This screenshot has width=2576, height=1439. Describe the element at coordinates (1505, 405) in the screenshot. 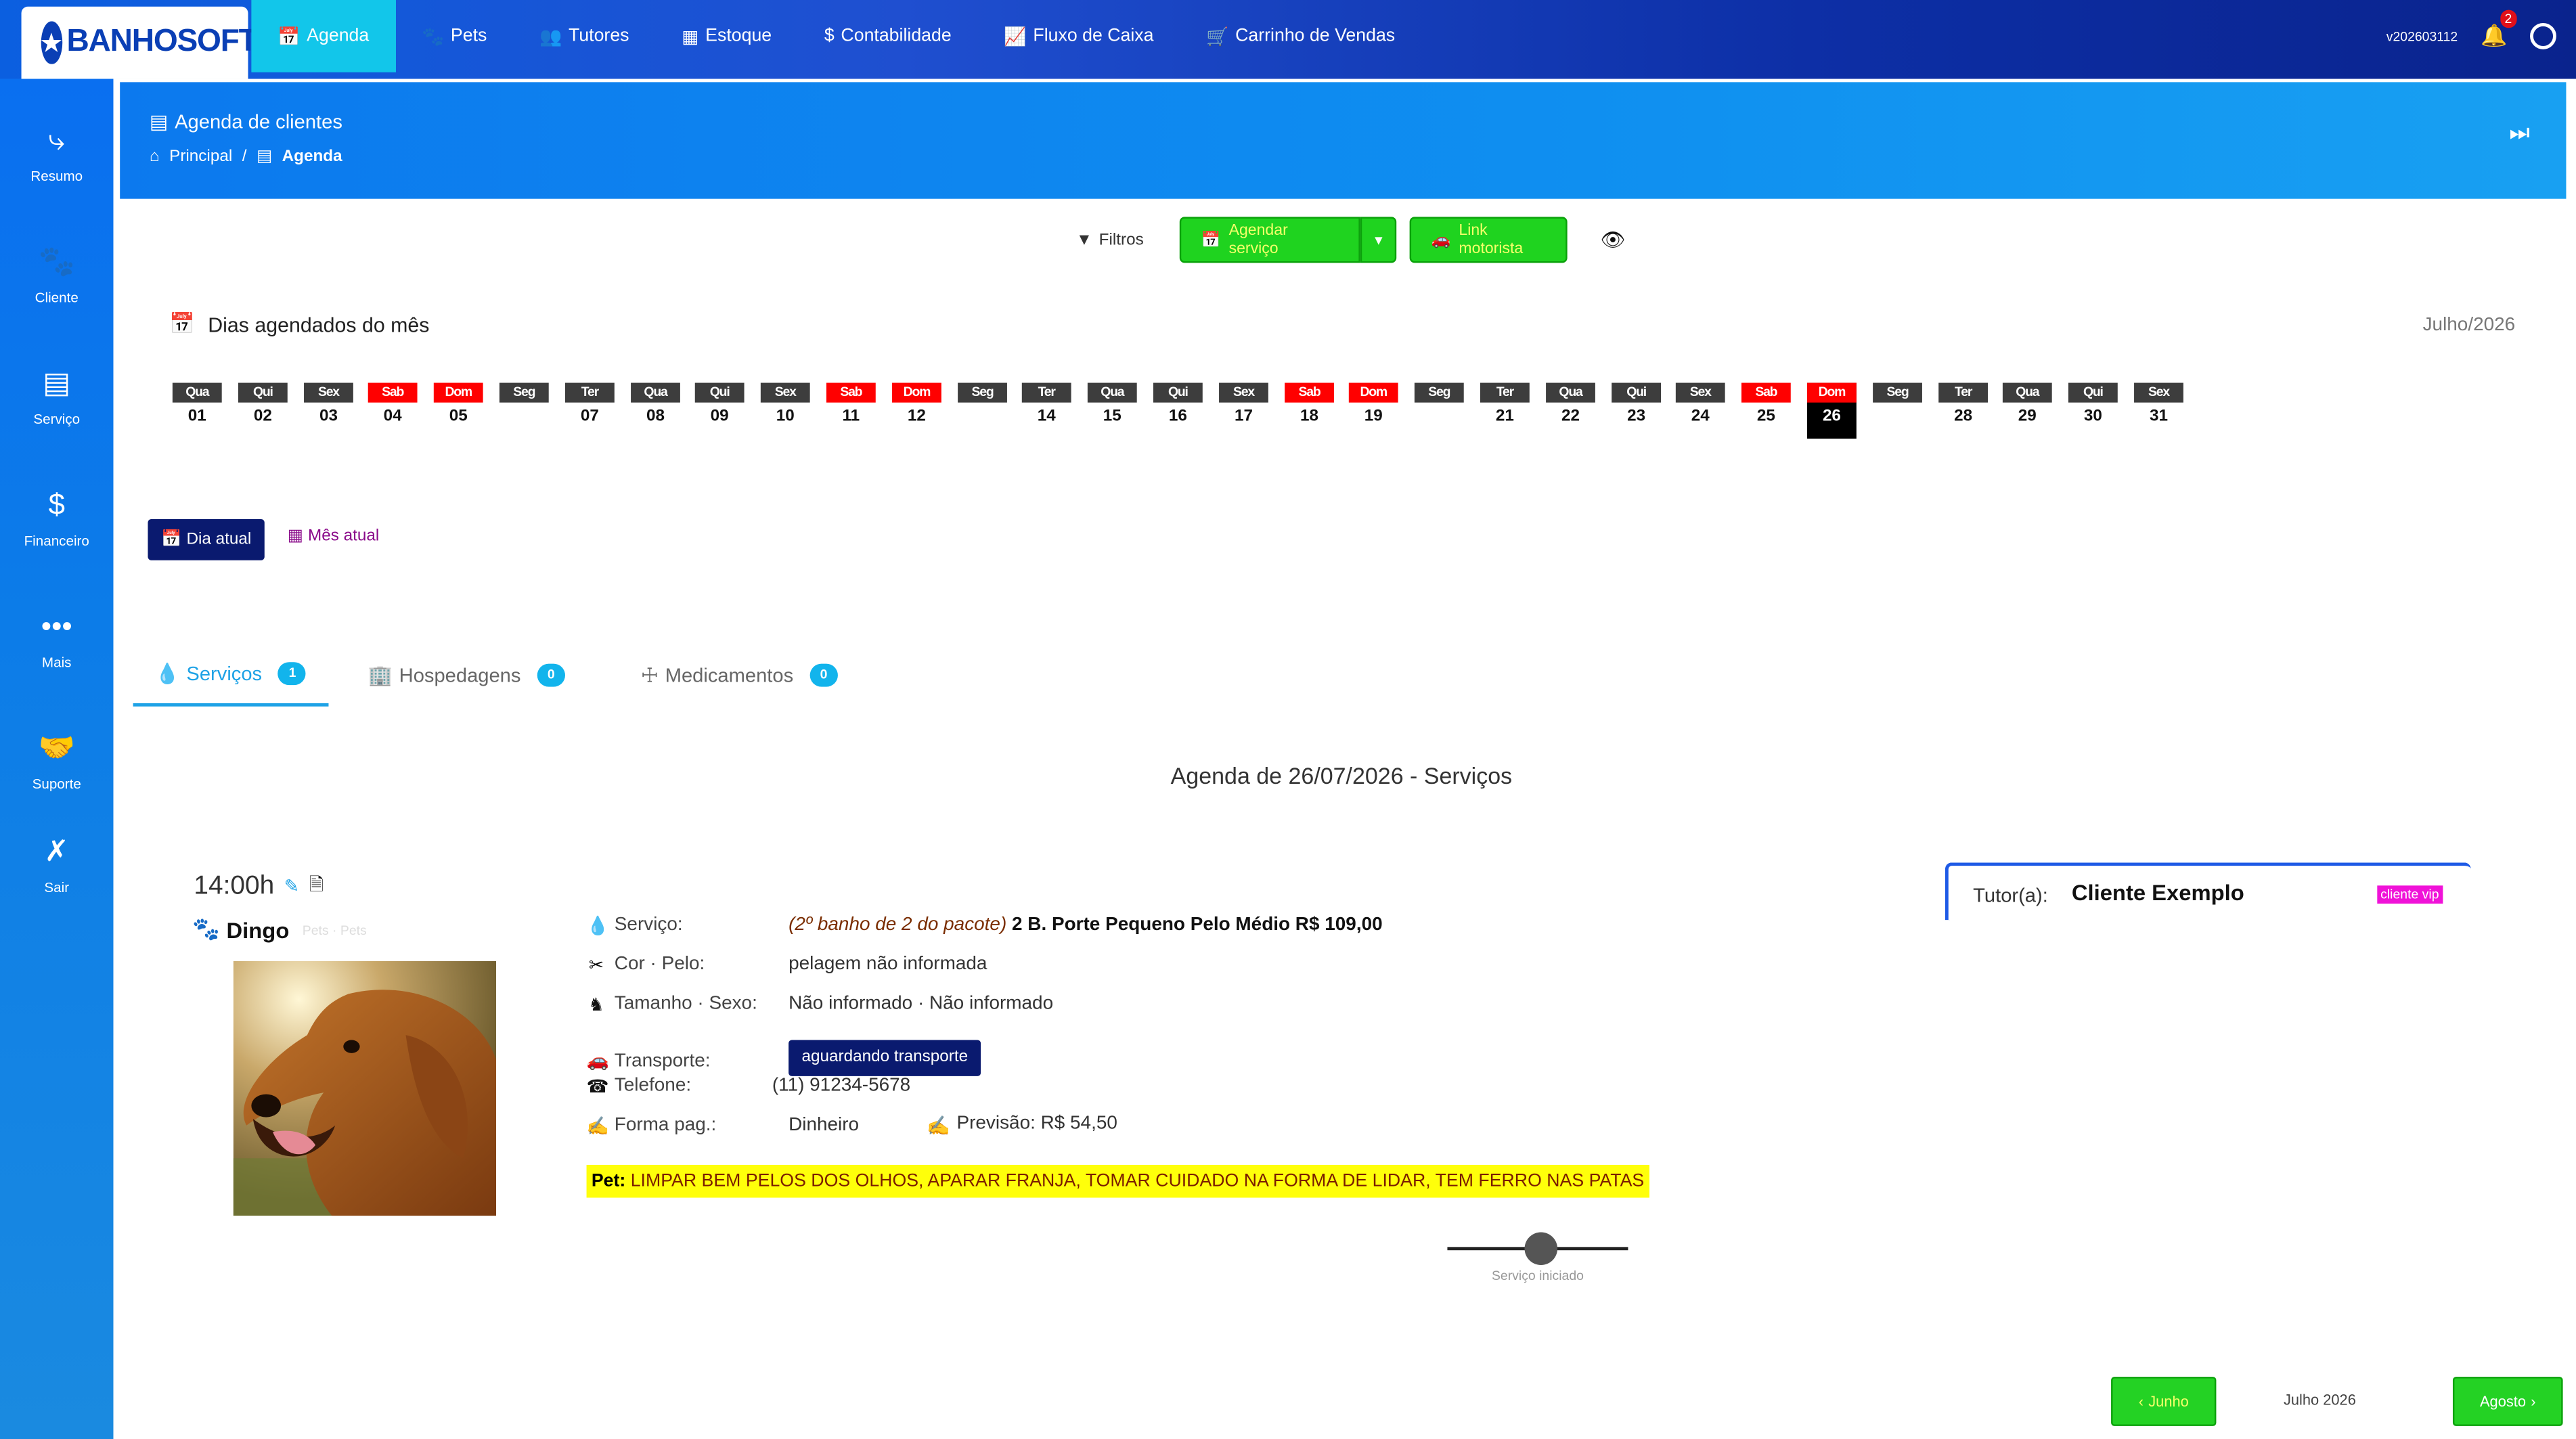

I see `calendar-day: Ter 21` at that location.